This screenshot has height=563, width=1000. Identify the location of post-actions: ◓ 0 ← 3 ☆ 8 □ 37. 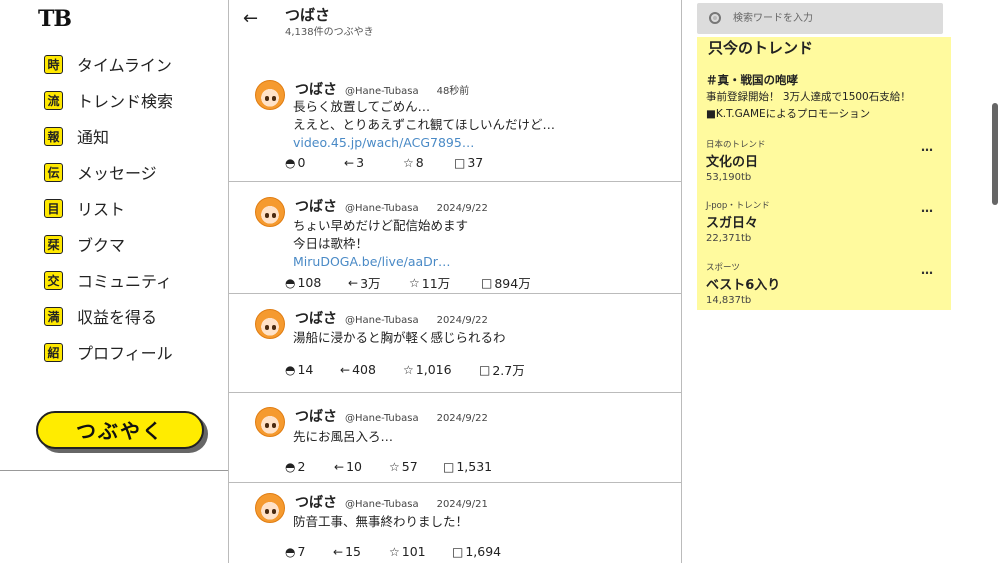
(384, 162).